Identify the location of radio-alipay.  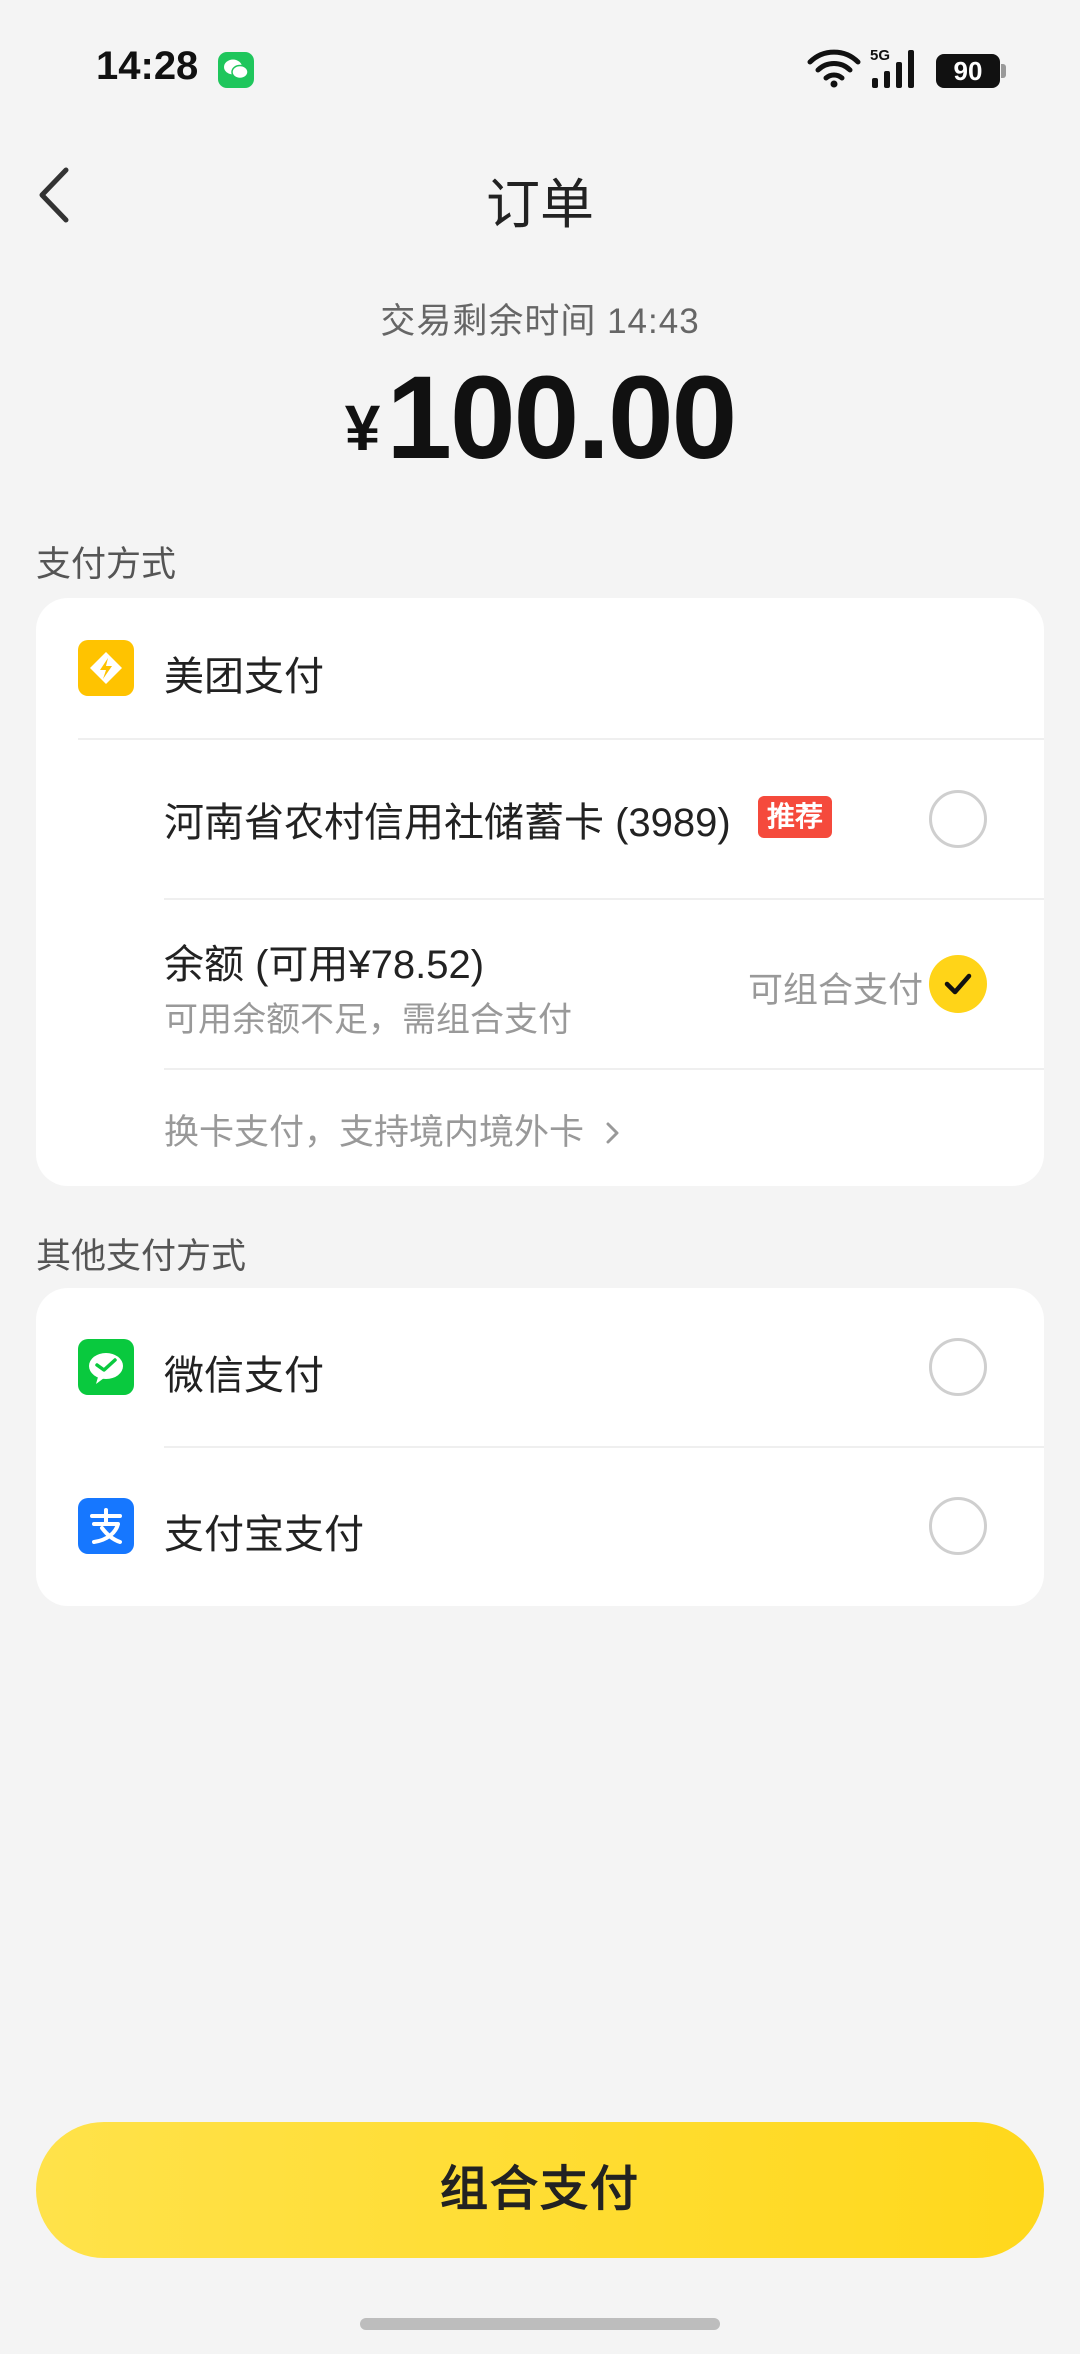
(958, 1526).